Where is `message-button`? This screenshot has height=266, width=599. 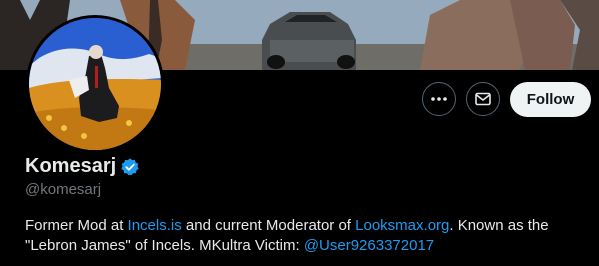 message-button is located at coordinates (483, 99).